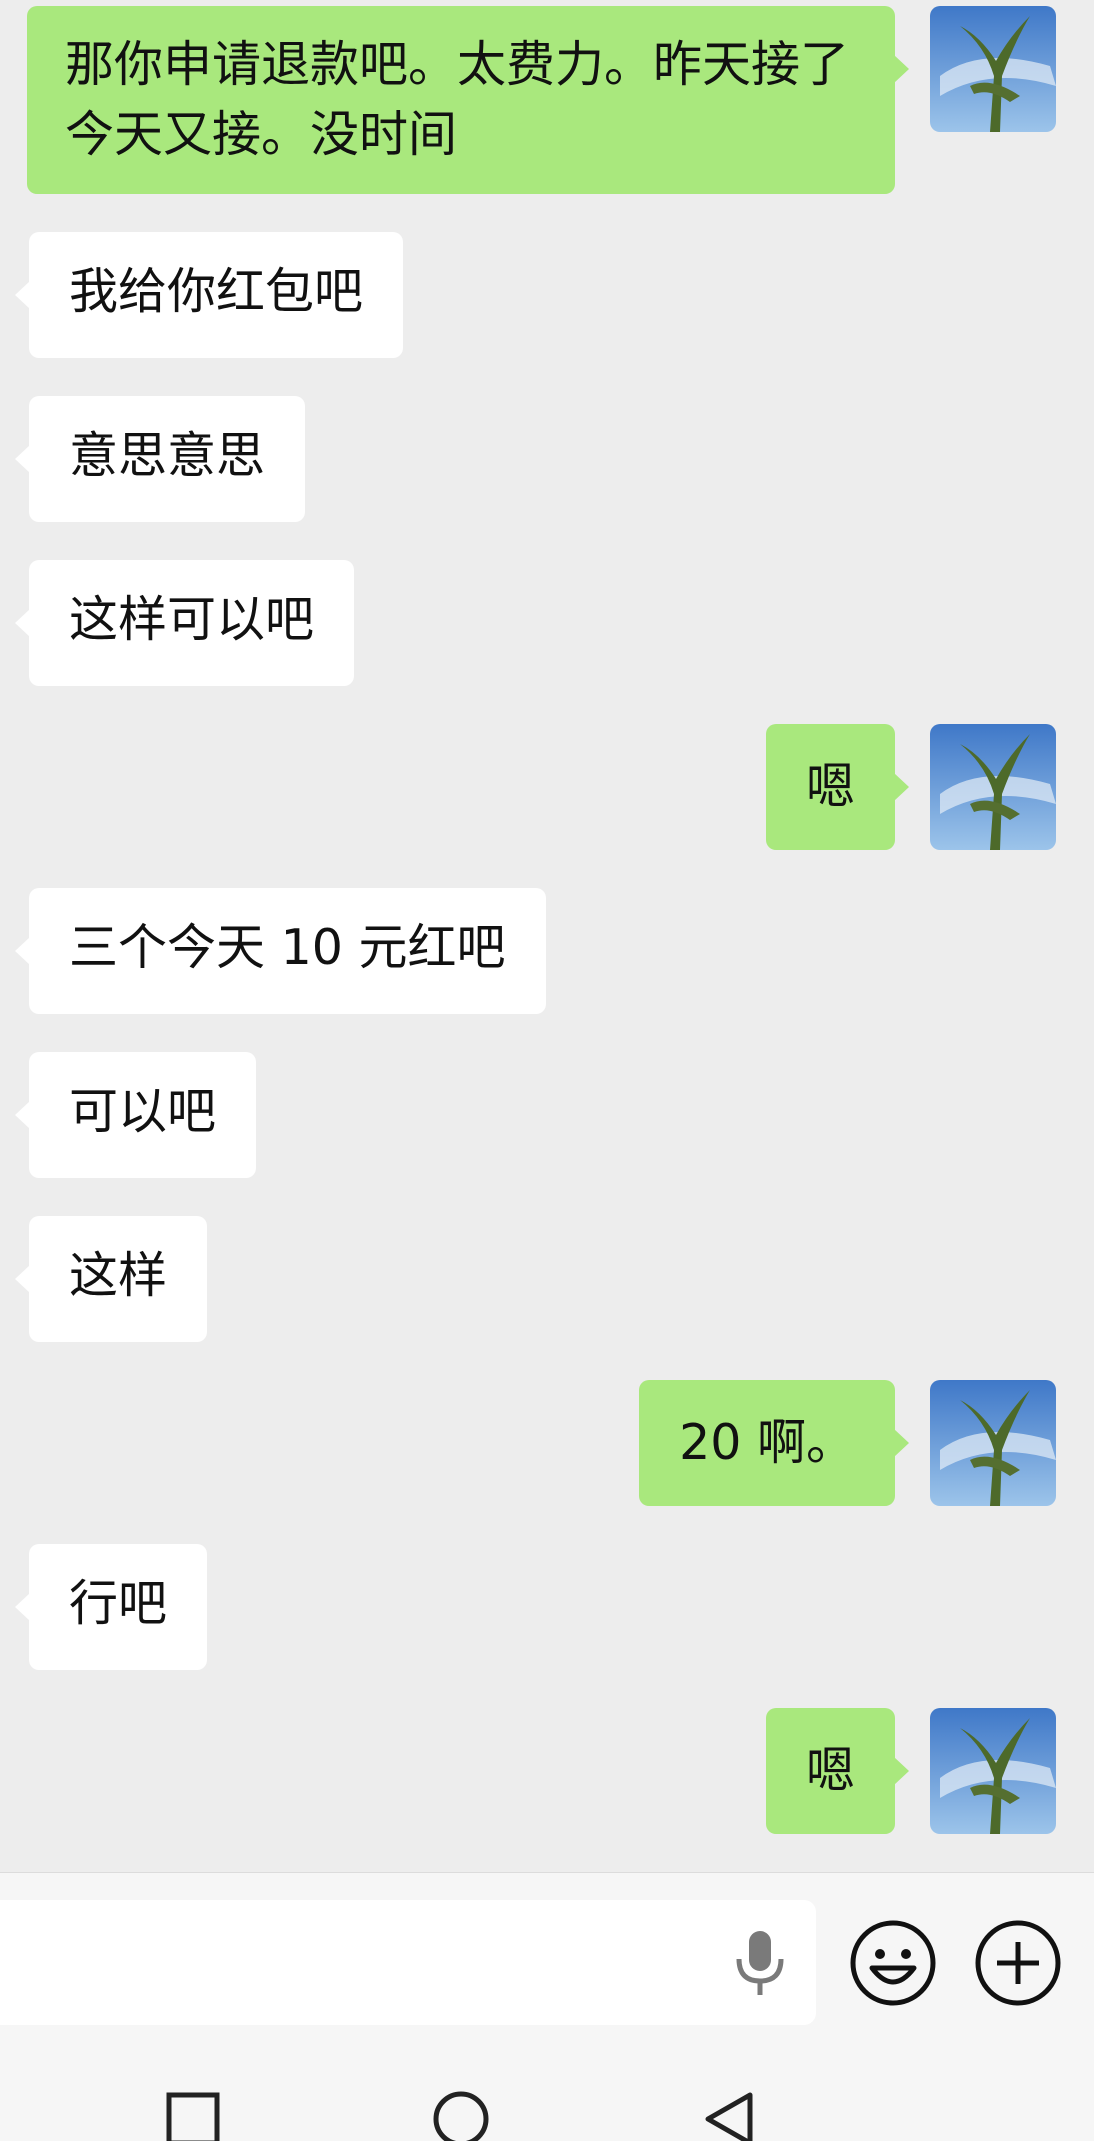 The width and height of the screenshot is (1094, 2141). Describe the element at coordinates (118, 1603) in the screenshot. I see `message-text: 行吧` at that location.